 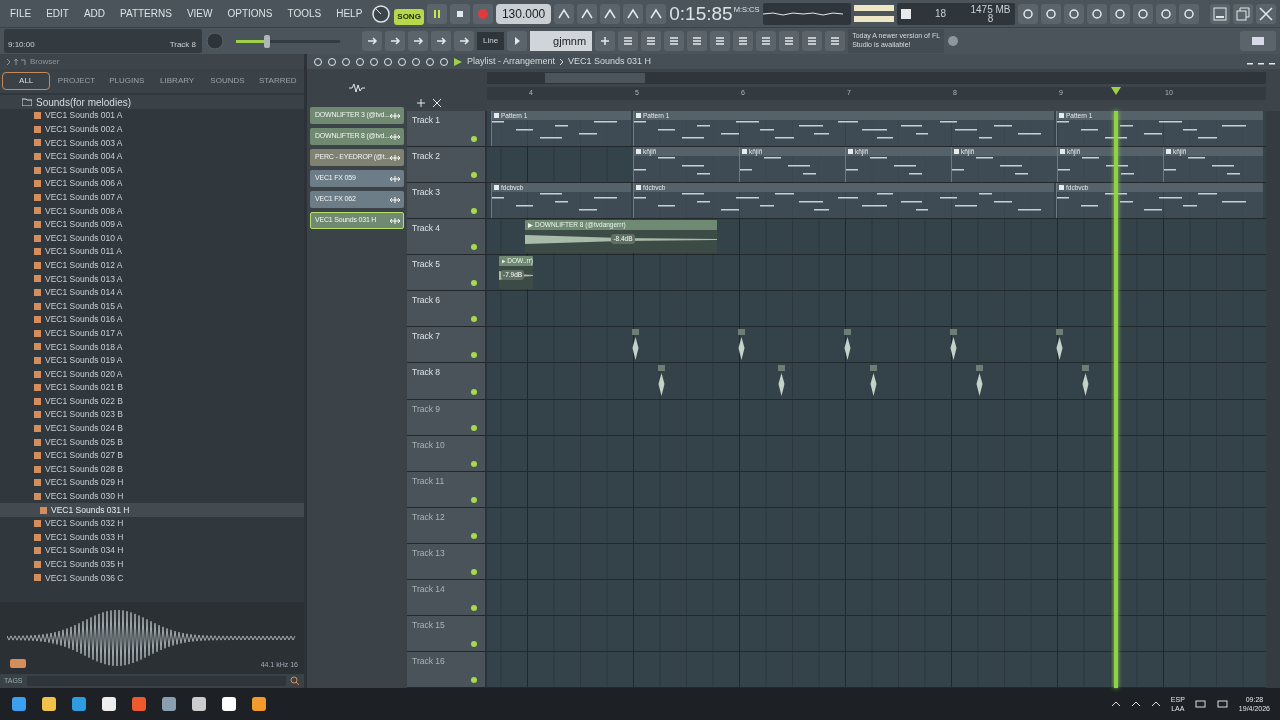 I want to click on file-name: VEC1 Sounds 025 B, so click(x=84, y=442).